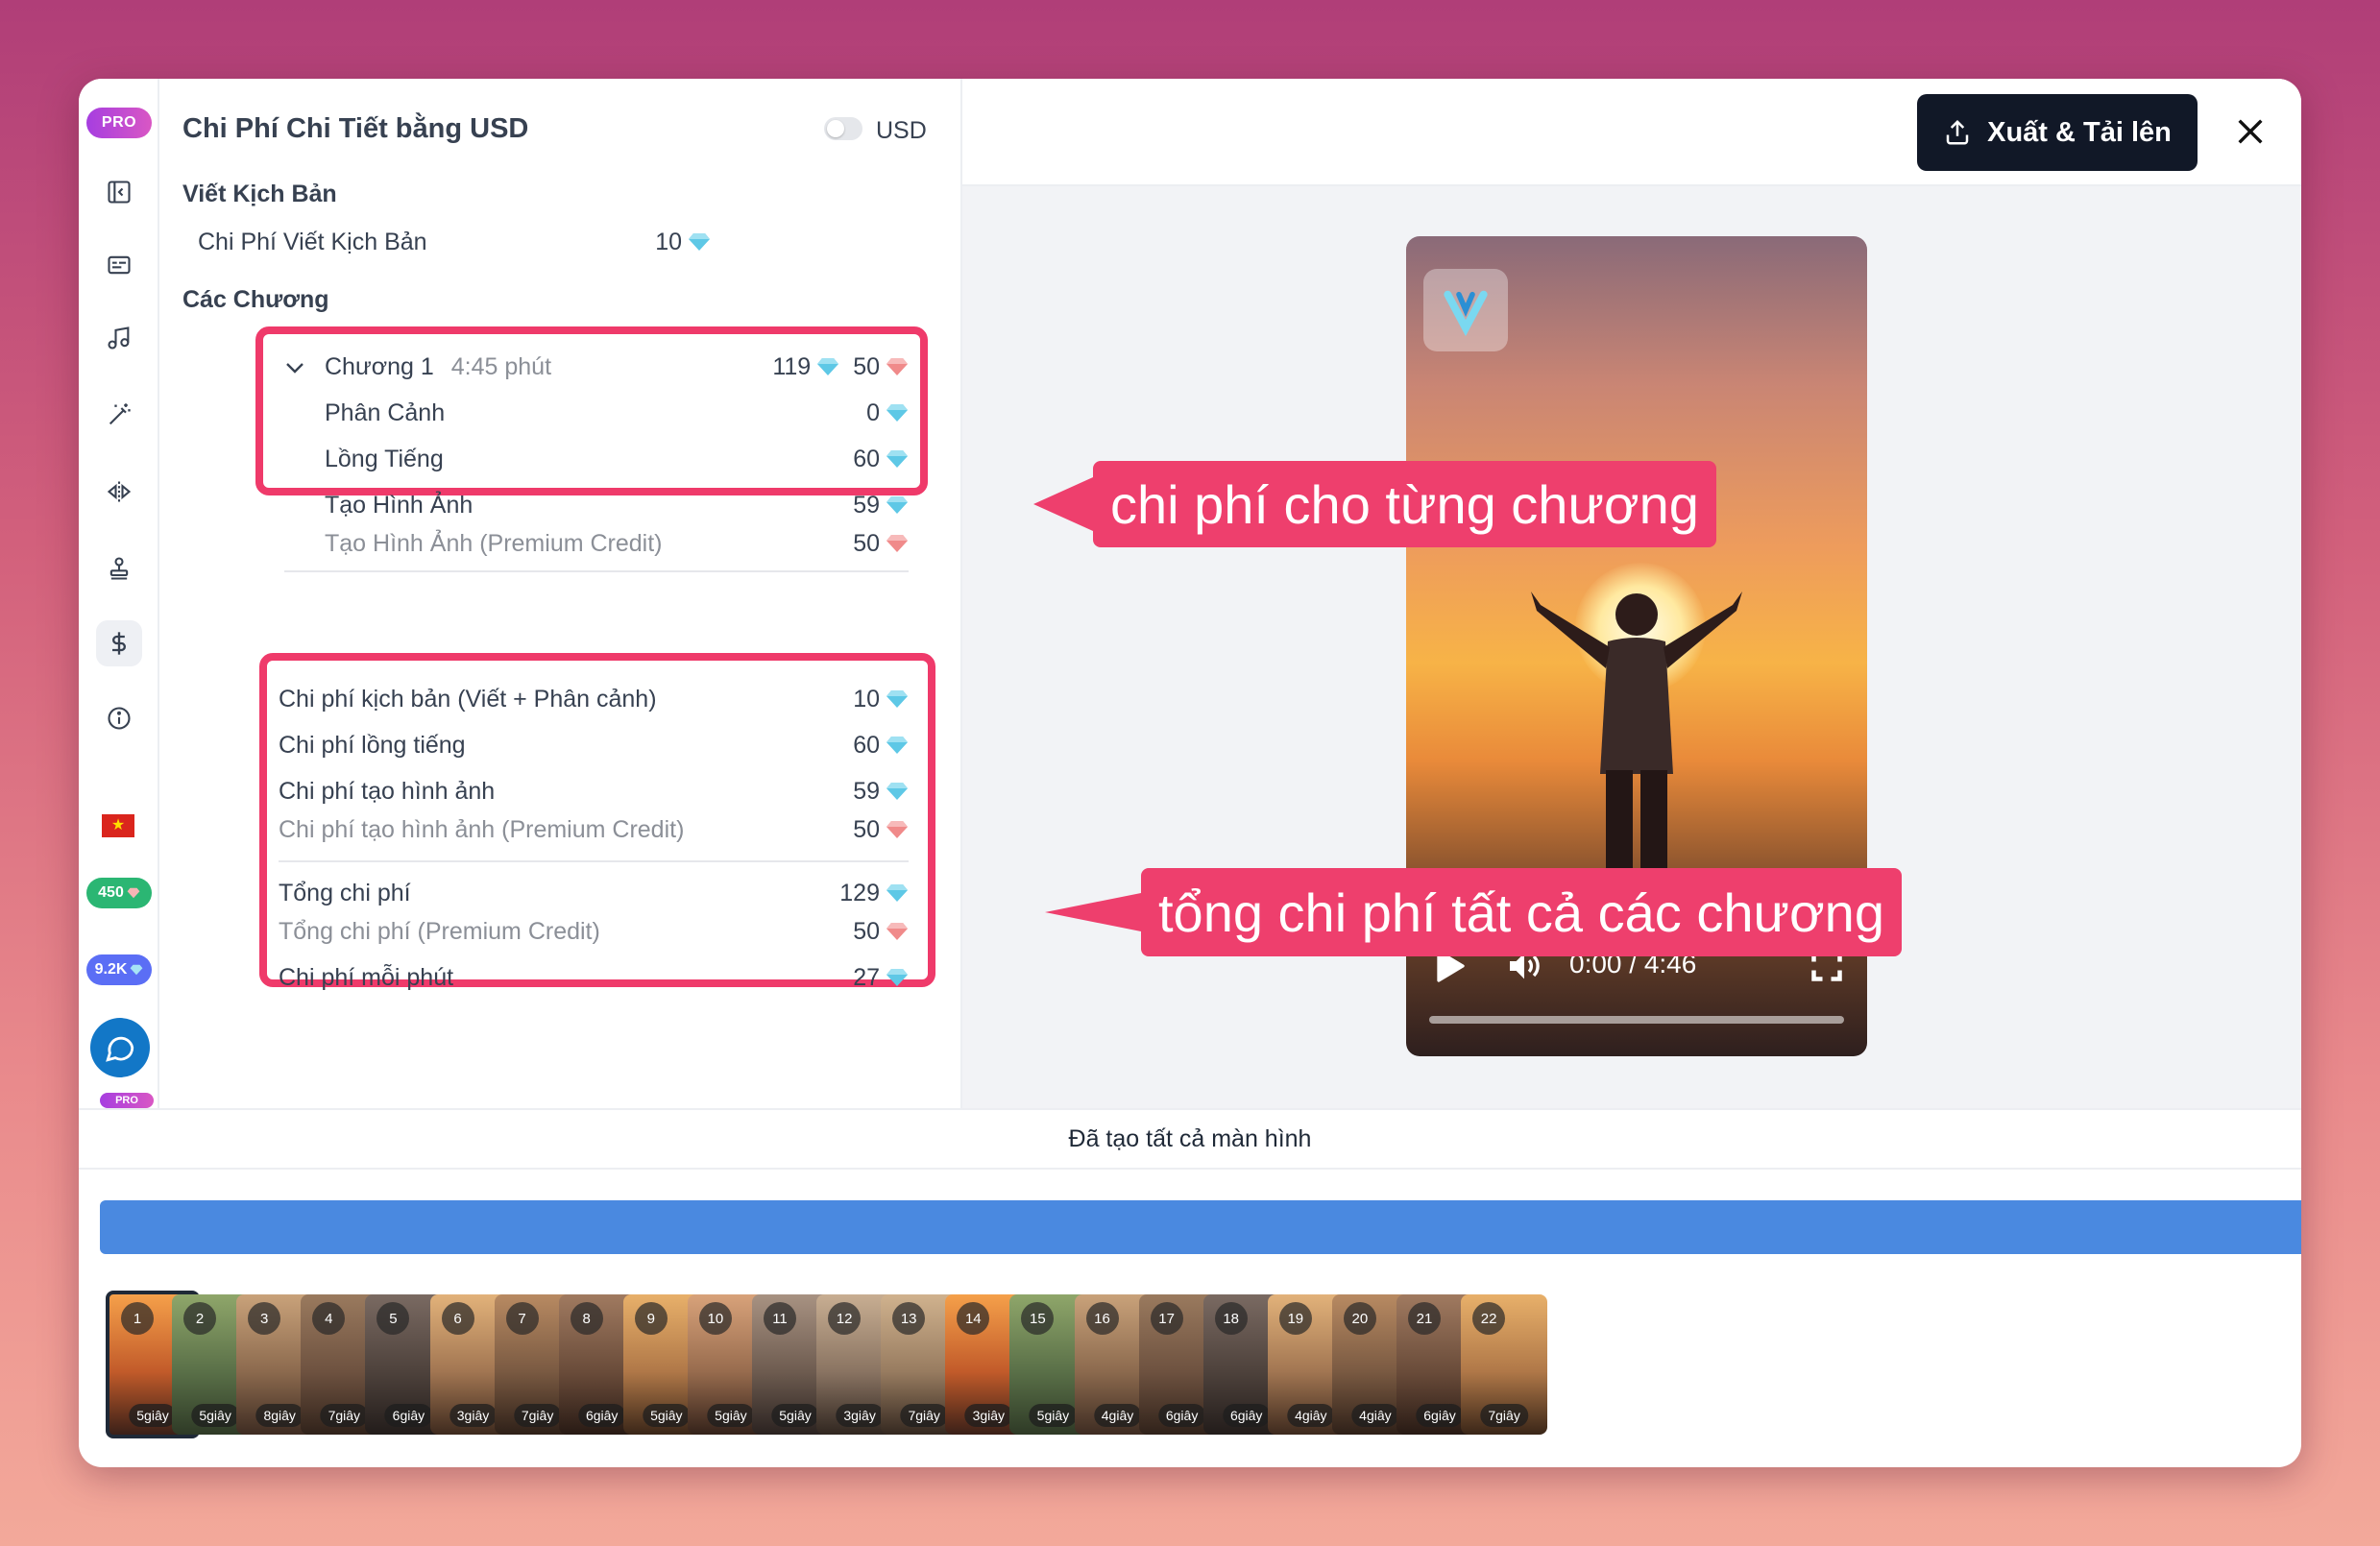  I want to click on chapter-detail-row: Phân Cảnh 0, so click(617, 413).